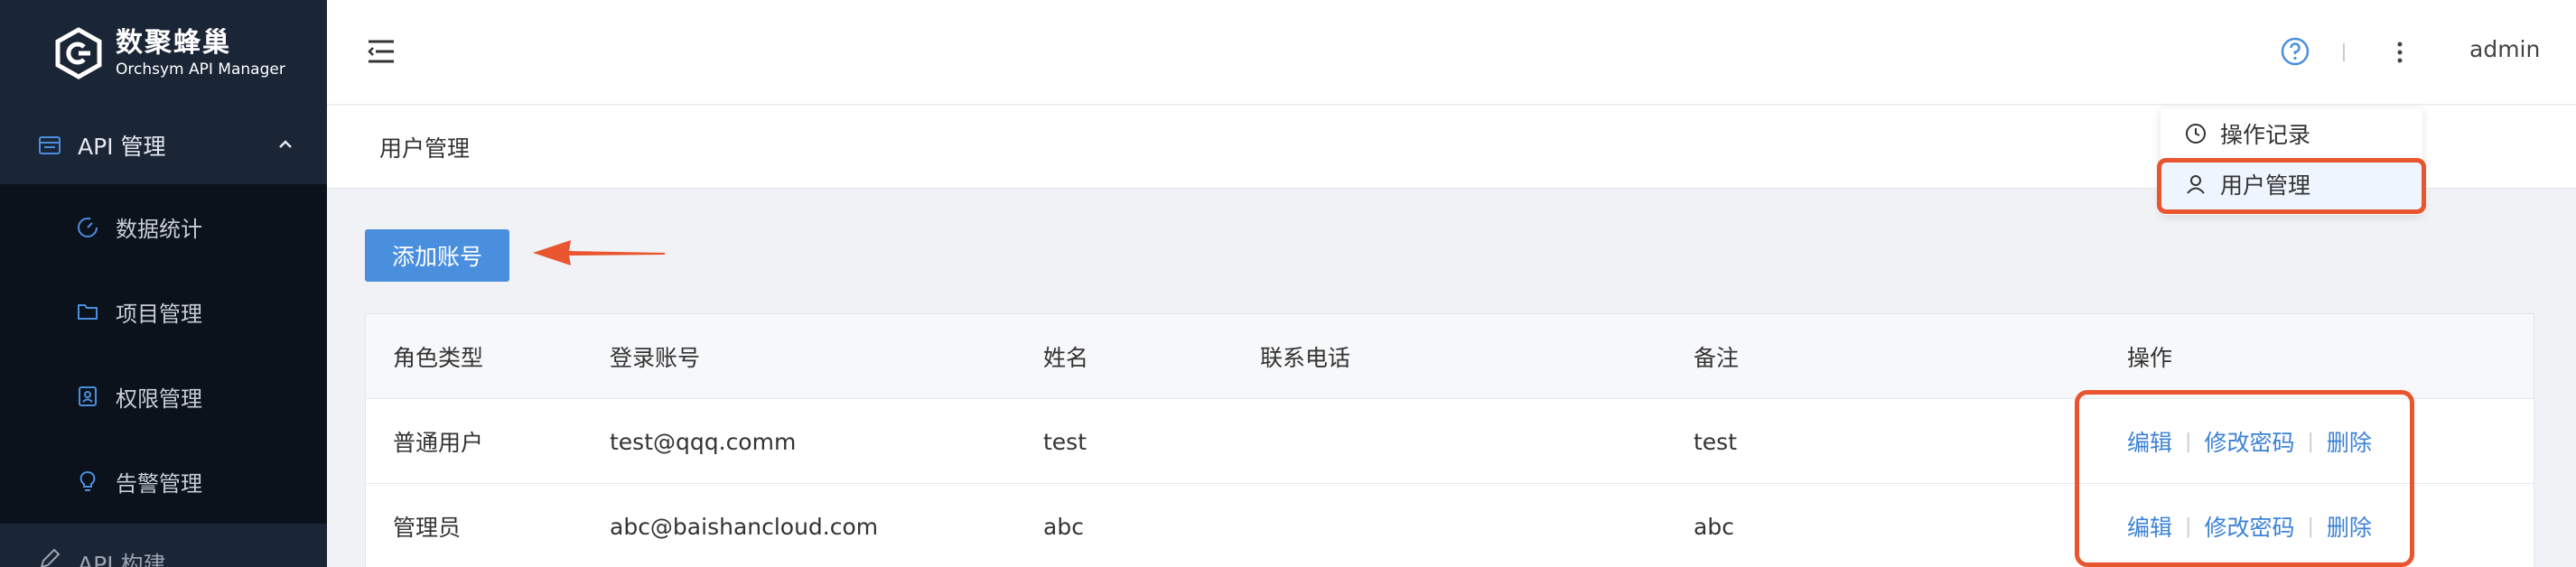 The image size is (2576, 567). I want to click on menu-item-operation-log: 操作记录, so click(2291, 133).